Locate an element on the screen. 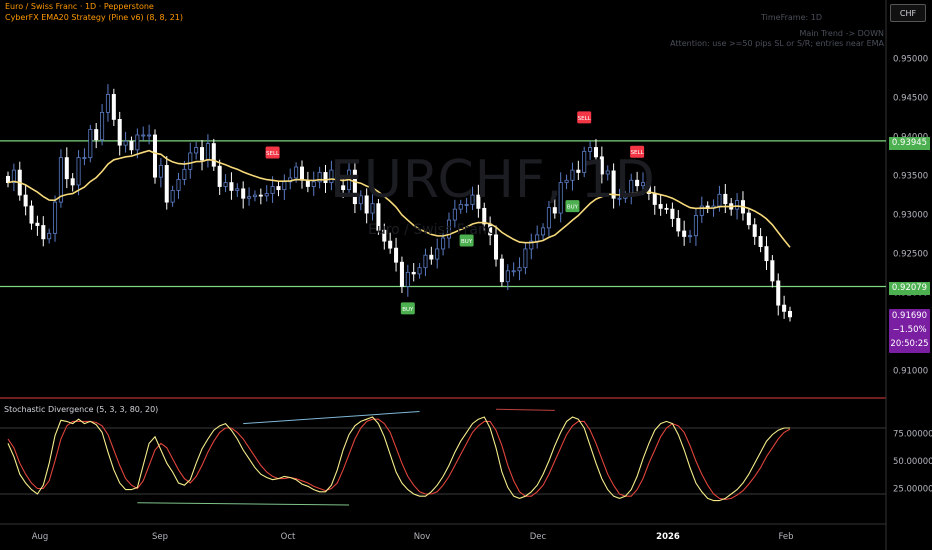 This screenshot has width=932, height=550. time-tick-label: Nov is located at coordinates (422, 537).